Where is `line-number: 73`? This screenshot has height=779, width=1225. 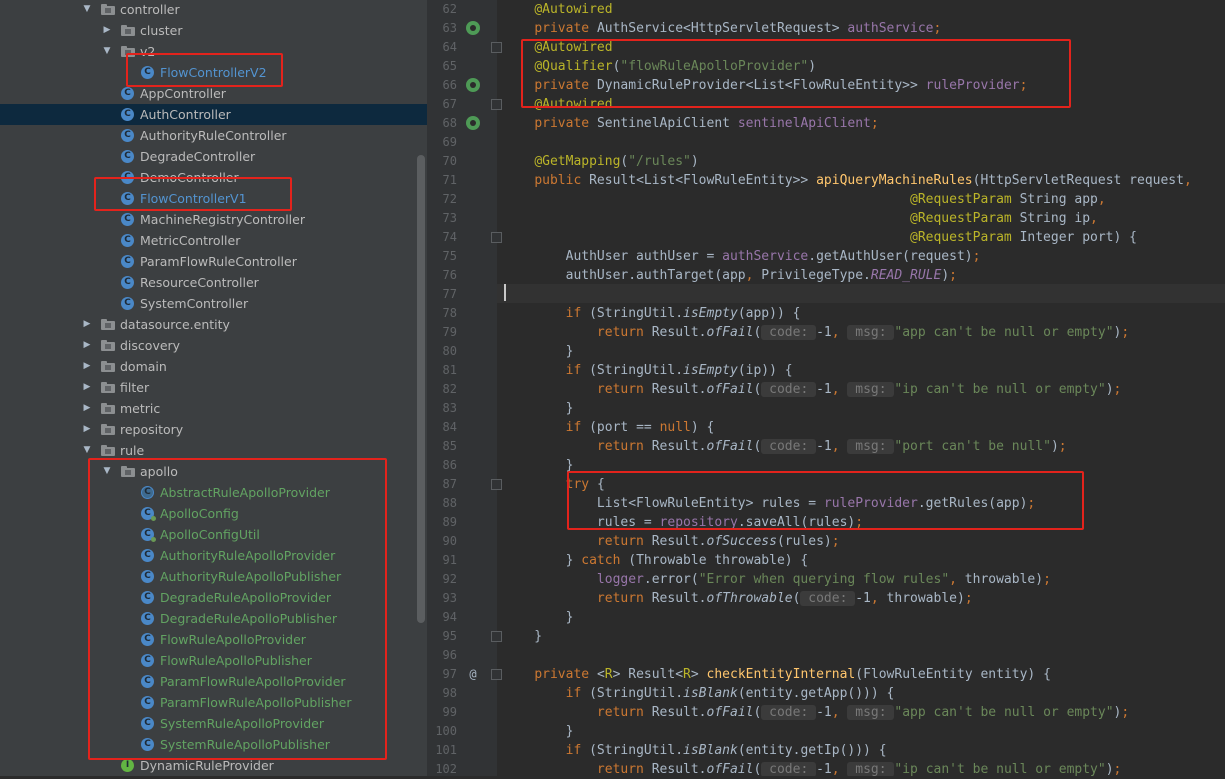
line-number: 73 is located at coordinates (449, 218).